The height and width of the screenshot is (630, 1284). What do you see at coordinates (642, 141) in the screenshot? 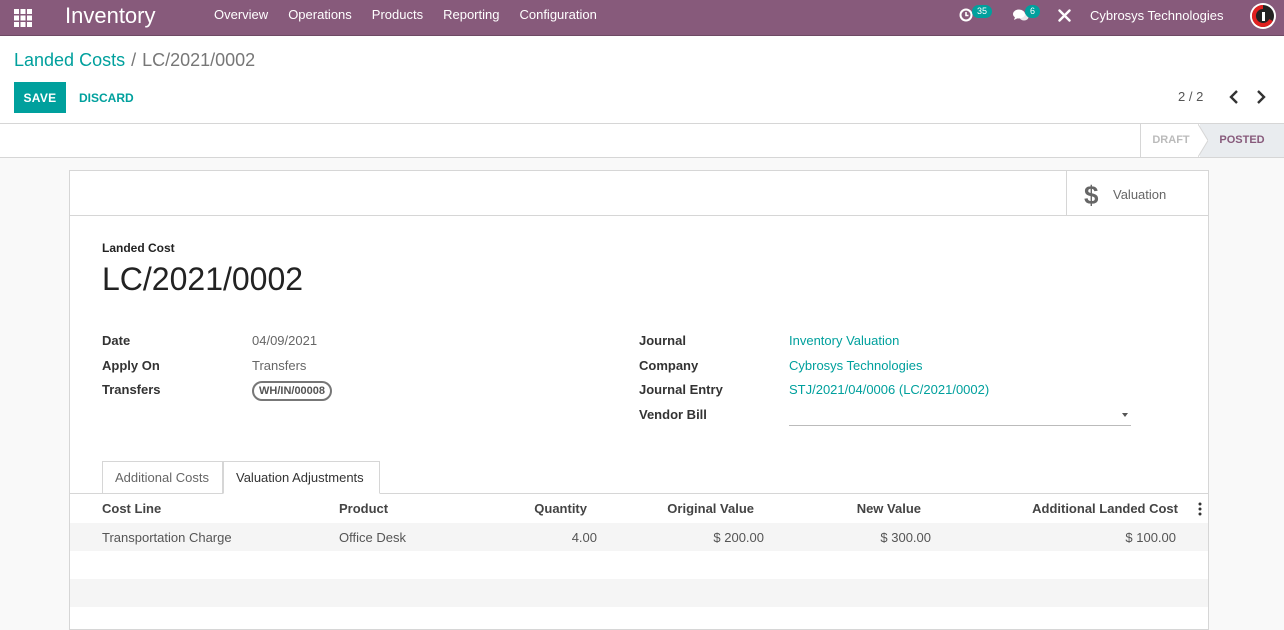
I see `status-bar: DRAFT POSTED` at bounding box center [642, 141].